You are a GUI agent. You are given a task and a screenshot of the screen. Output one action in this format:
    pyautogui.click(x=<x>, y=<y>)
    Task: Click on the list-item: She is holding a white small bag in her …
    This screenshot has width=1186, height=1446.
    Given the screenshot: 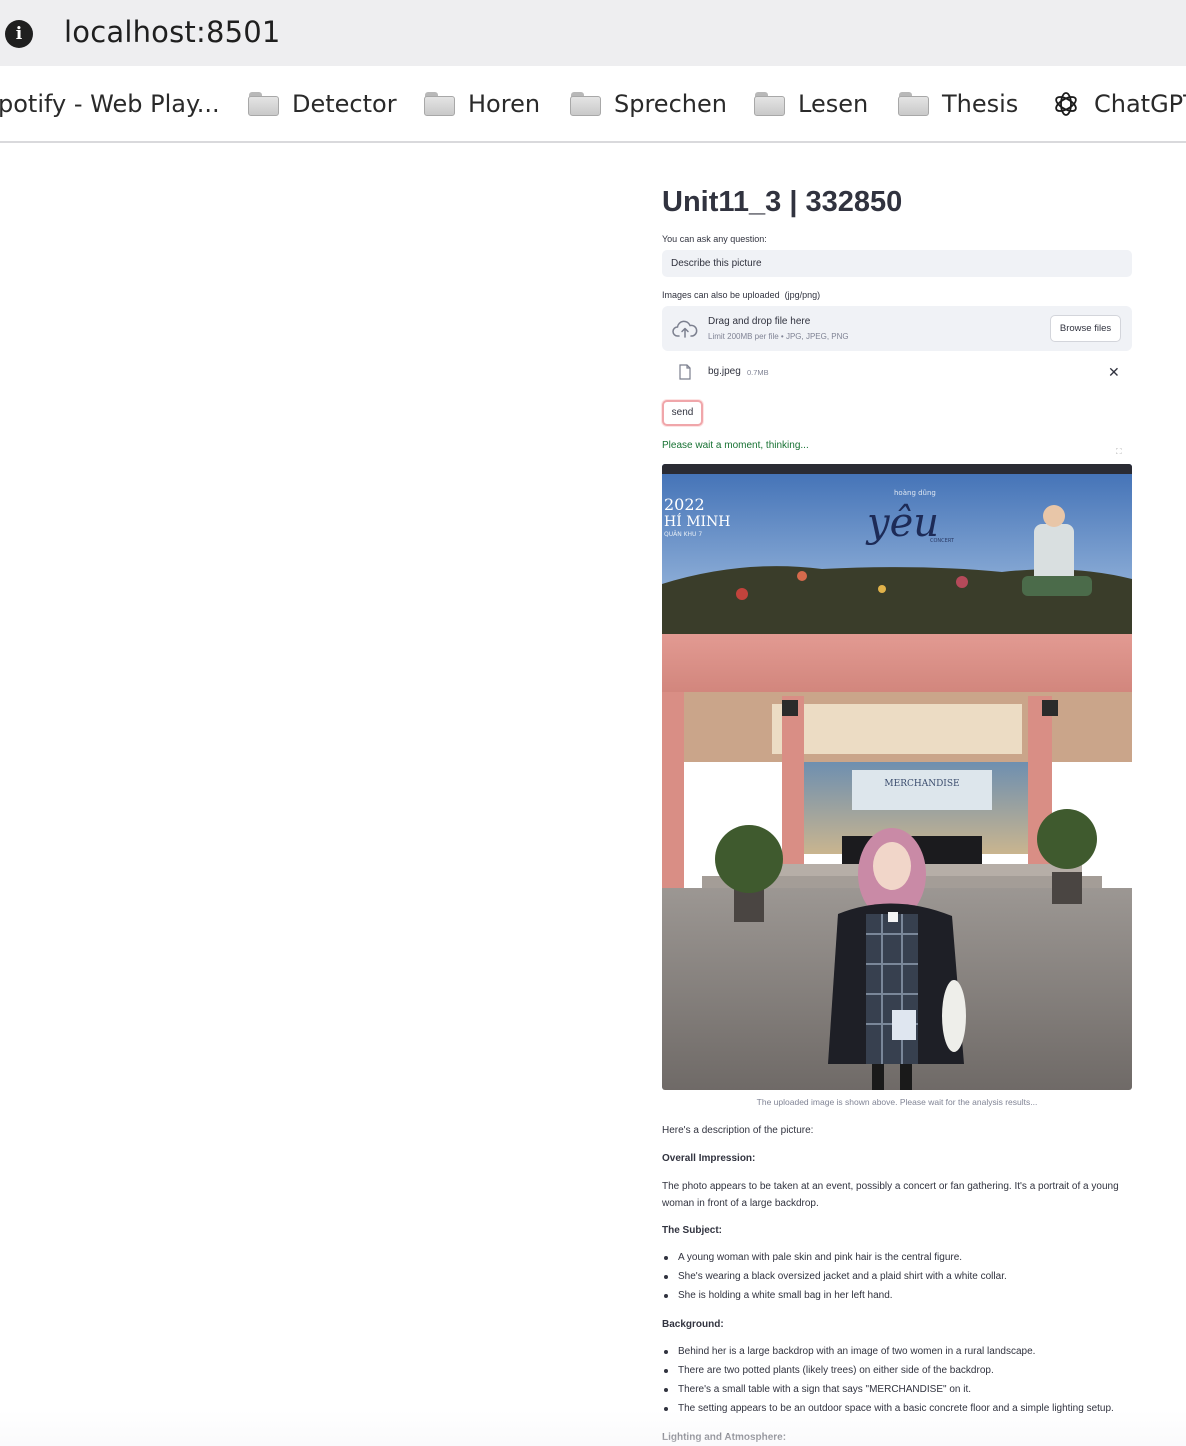 What is the action you would take?
    pyautogui.click(x=897, y=1295)
    